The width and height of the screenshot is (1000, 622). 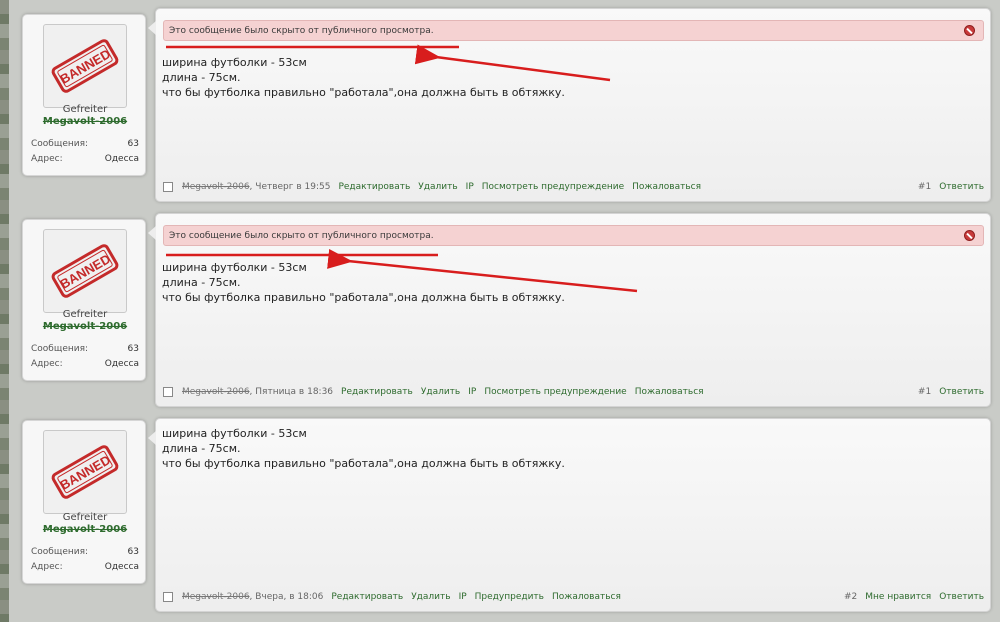 I want to click on post-date: , Вчера, в 18:06, so click(x=286, y=597).